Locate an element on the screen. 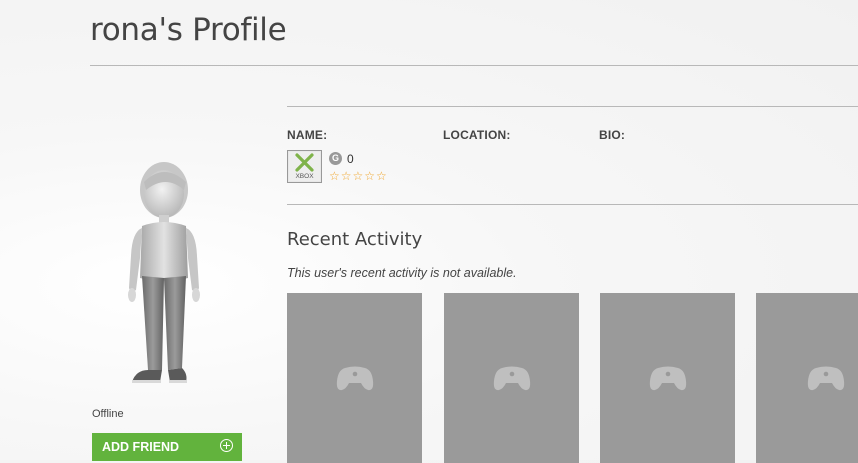 The width and height of the screenshot is (858, 463). gamerscore-icon: G is located at coordinates (335, 158).